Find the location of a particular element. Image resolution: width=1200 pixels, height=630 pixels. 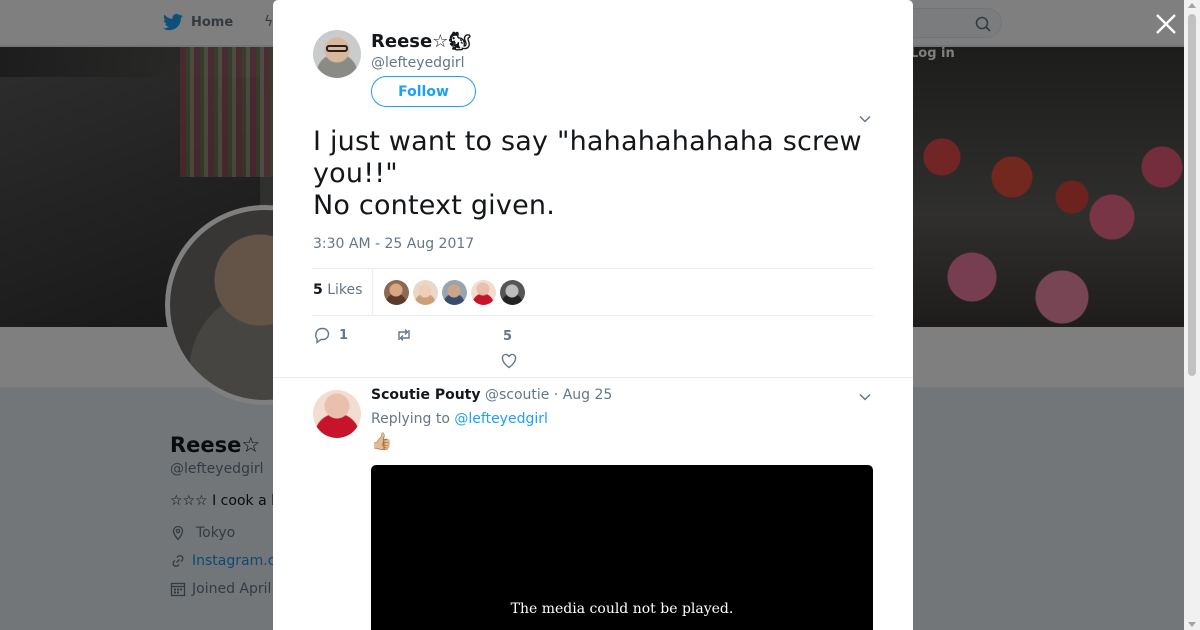

retweet-button is located at coordinates (404, 335).